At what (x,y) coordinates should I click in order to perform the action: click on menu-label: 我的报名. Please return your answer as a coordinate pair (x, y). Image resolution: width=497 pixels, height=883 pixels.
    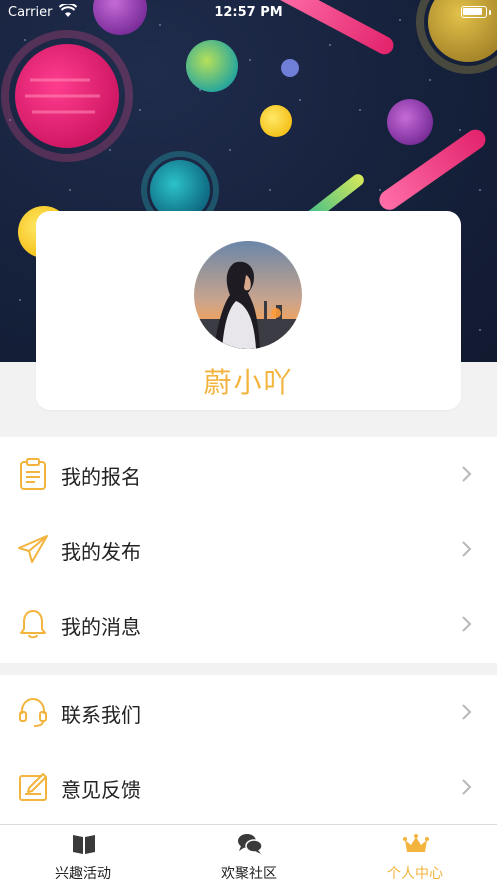
    Looking at the image, I should click on (101, 477).